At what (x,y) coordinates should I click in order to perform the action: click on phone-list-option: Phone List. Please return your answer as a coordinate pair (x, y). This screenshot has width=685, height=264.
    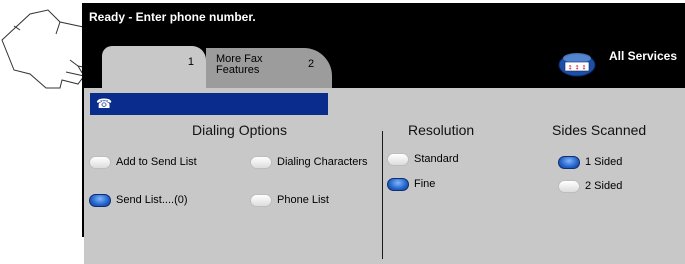
    Looking at the image, I should click on (289, 200).